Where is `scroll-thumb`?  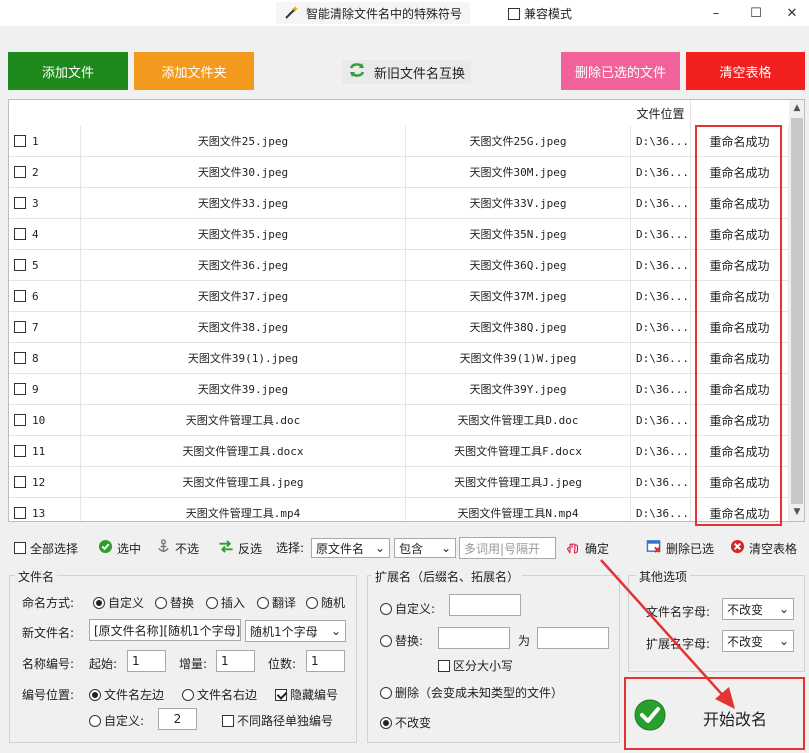
scroll-thumb is located at coordinates (797, 311).